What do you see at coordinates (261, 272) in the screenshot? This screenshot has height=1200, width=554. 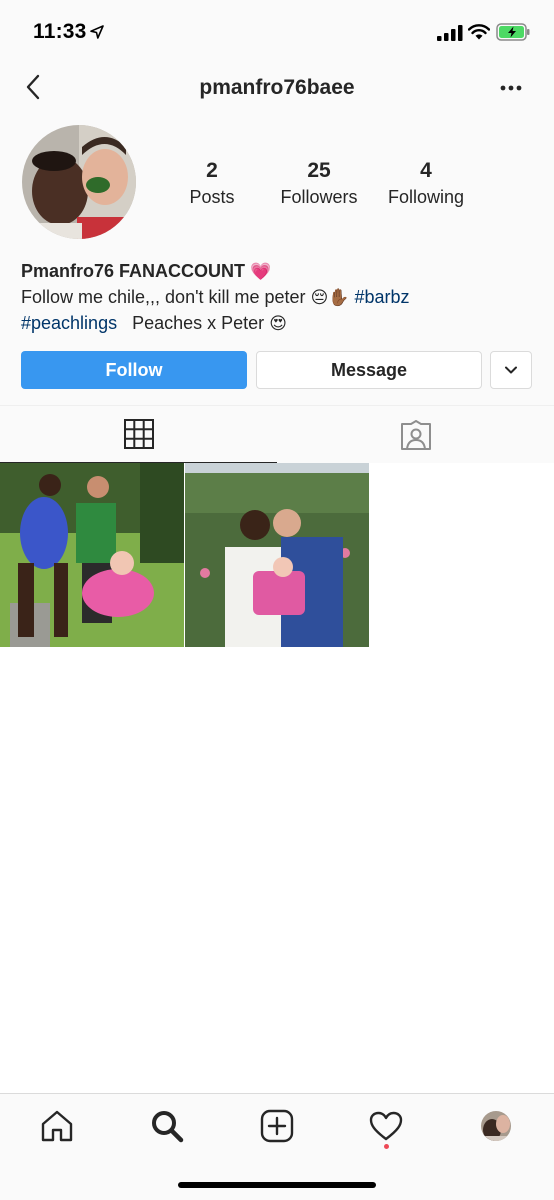 I see `heart-emoji: 💗` at bounding box center [261, 272].